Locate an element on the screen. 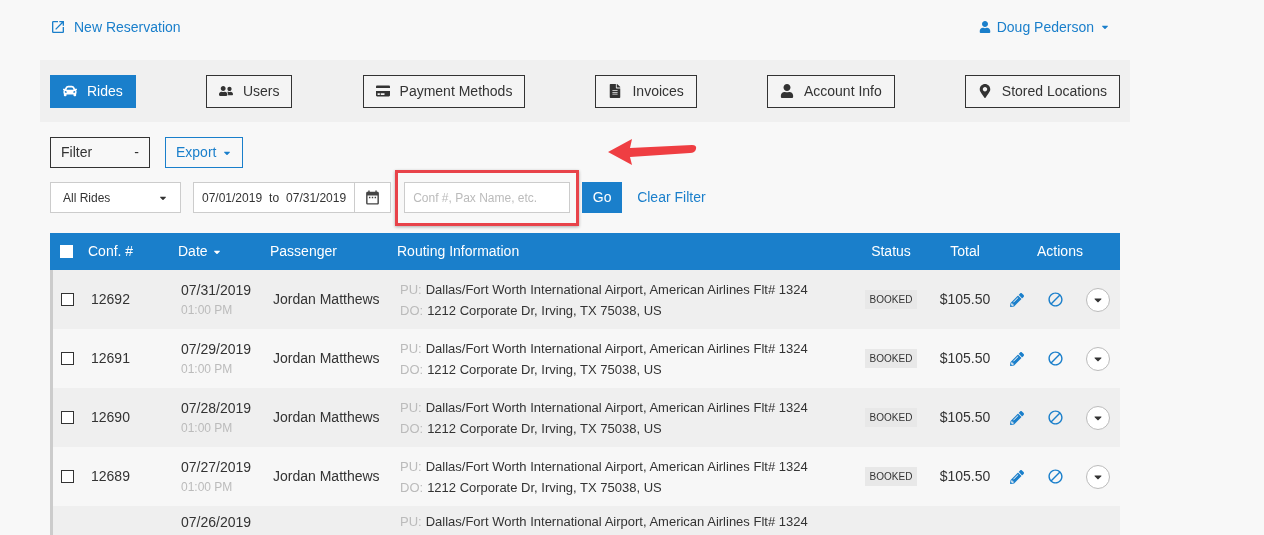 This screenshot has height=535, width=1264. column-header: Actions is located at coordinates (1060, 251).